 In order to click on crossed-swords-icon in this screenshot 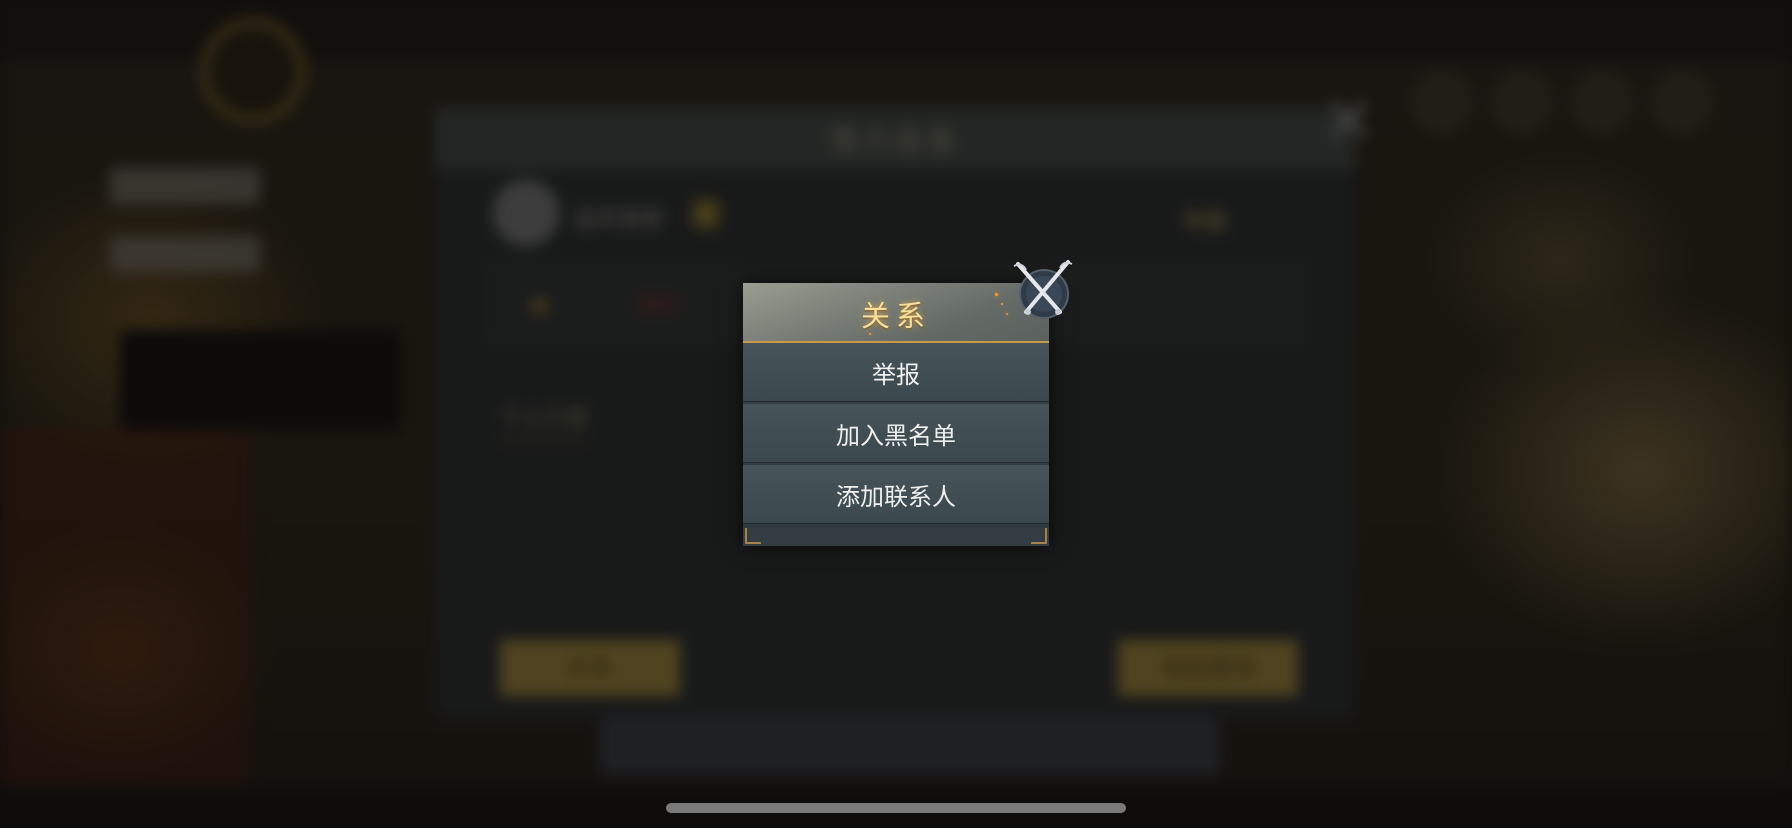, I will do `click(1043, 289)`.